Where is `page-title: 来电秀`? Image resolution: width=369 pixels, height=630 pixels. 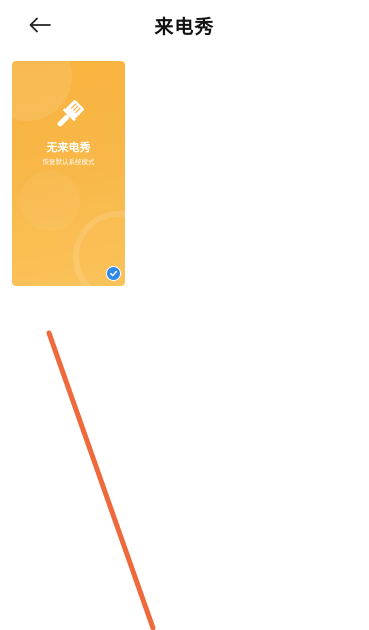 page-title: 来电秀 is located at coordinates (184, 27).